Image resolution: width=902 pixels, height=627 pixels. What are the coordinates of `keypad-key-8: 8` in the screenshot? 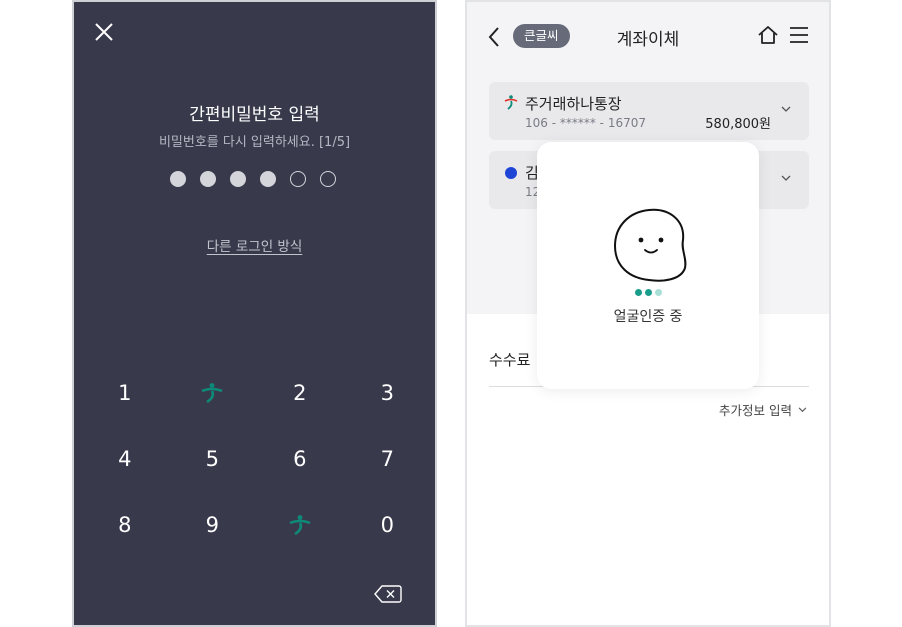 It's located at (125, 525).